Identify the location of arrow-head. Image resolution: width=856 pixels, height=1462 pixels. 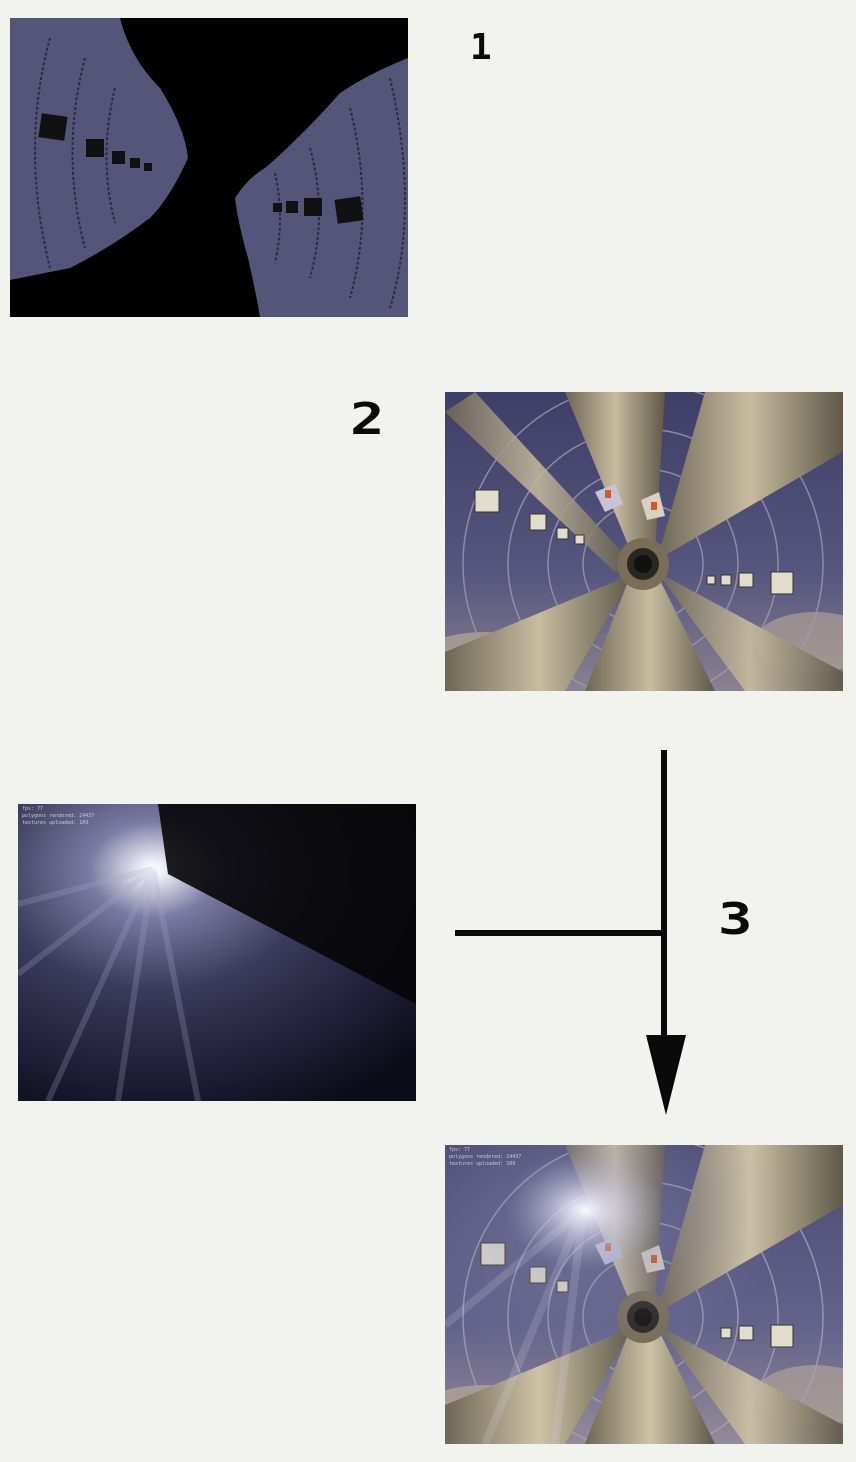
(666, 1075).